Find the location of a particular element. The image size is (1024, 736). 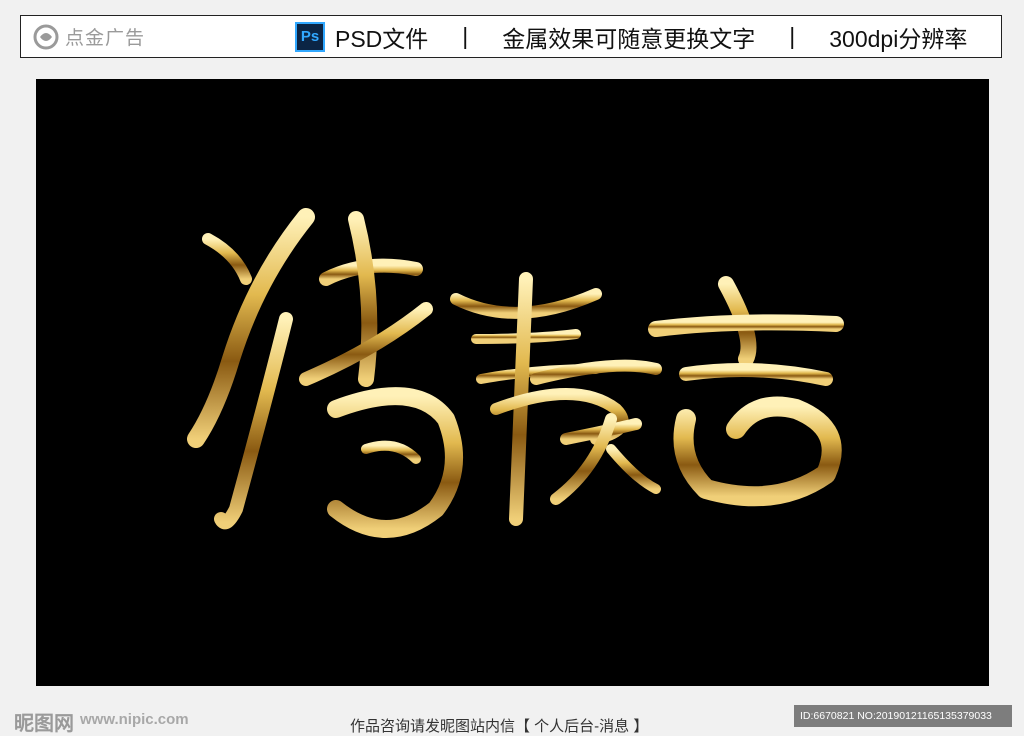

photoshop-icon: Ps is located at coordinates (310, 36).